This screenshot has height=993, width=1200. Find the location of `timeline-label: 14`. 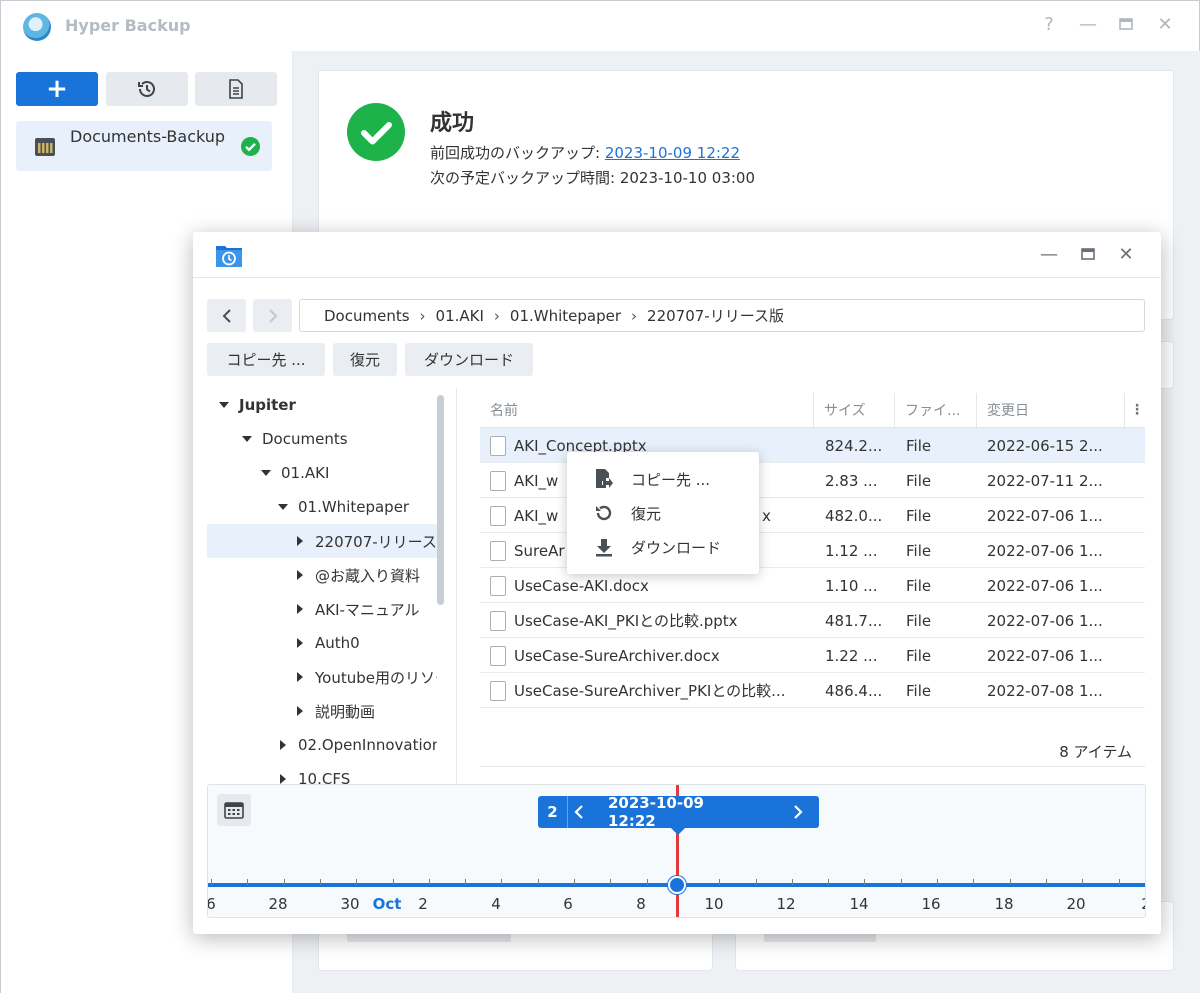

timeline-label: 14 is located at coordinates (859, 904).